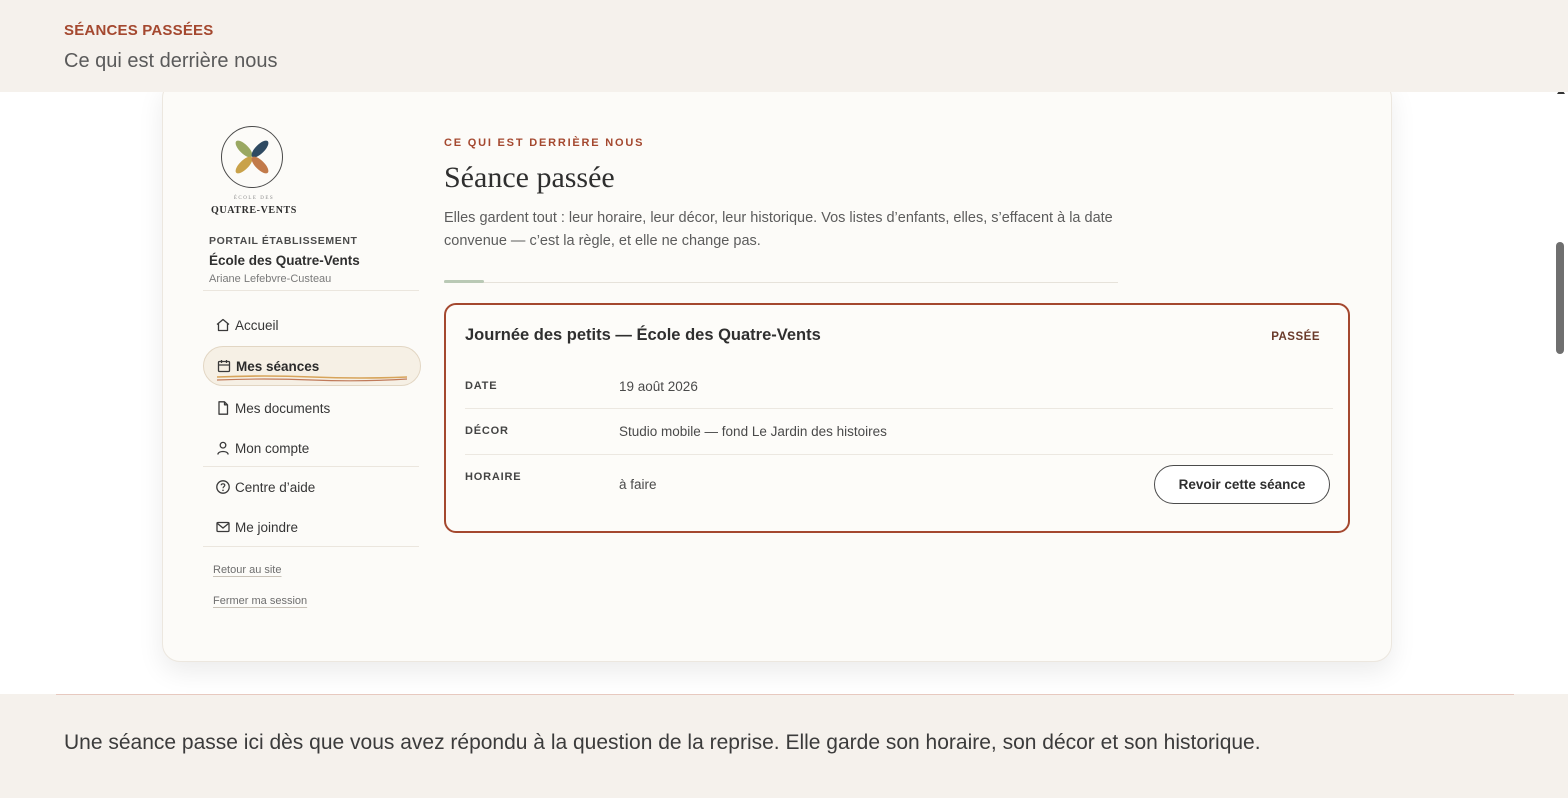 Image resolution: width=1568 pixels, height=798 pixels. What do you see at coordinates (278, 366) in the screenshot?
I see `sidebar-item-label: Mes séances` at bounding box center [278, 366].